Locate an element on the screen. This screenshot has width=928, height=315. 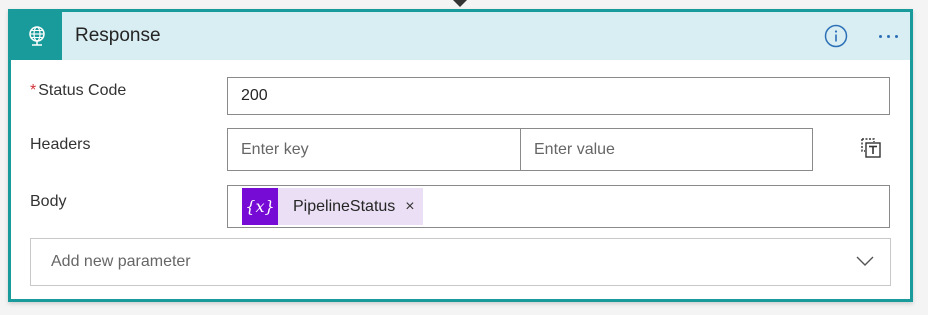
status-code-label: * Status Code is located at coordinates (78, 91).